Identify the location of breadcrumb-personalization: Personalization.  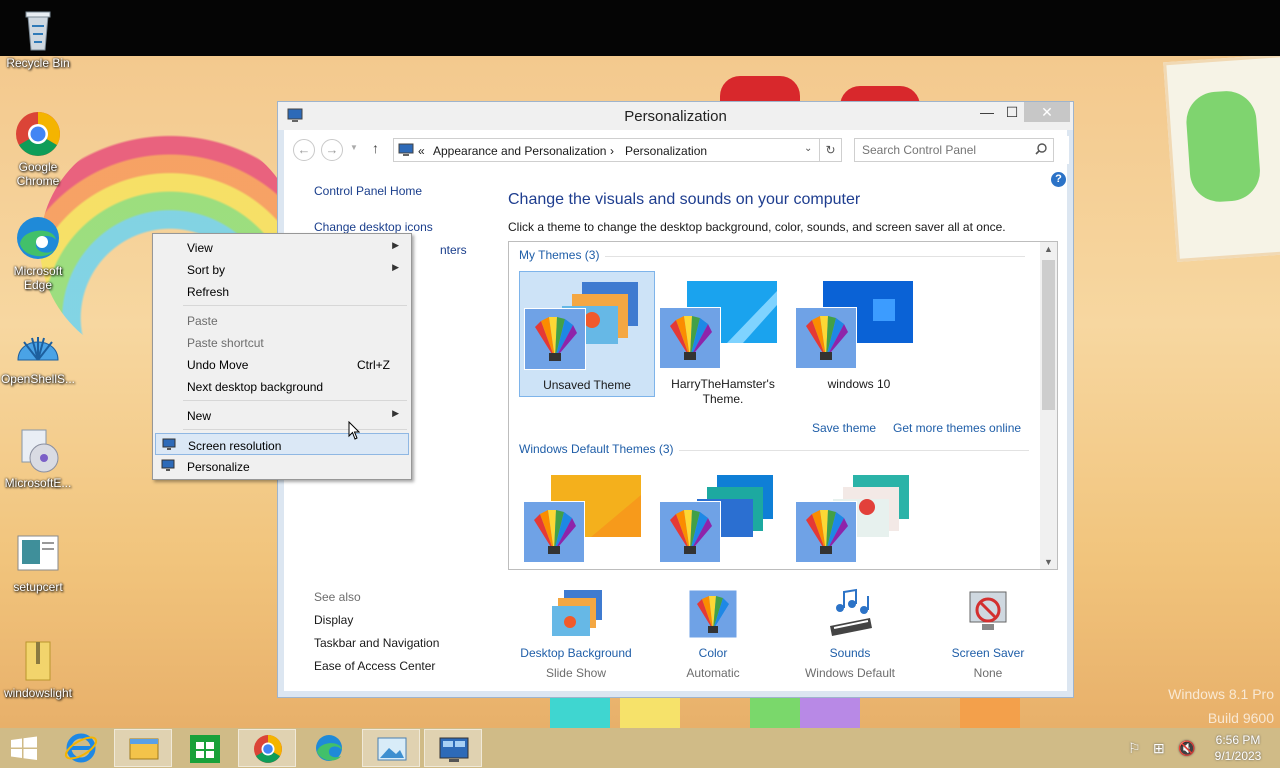
(666, 151).